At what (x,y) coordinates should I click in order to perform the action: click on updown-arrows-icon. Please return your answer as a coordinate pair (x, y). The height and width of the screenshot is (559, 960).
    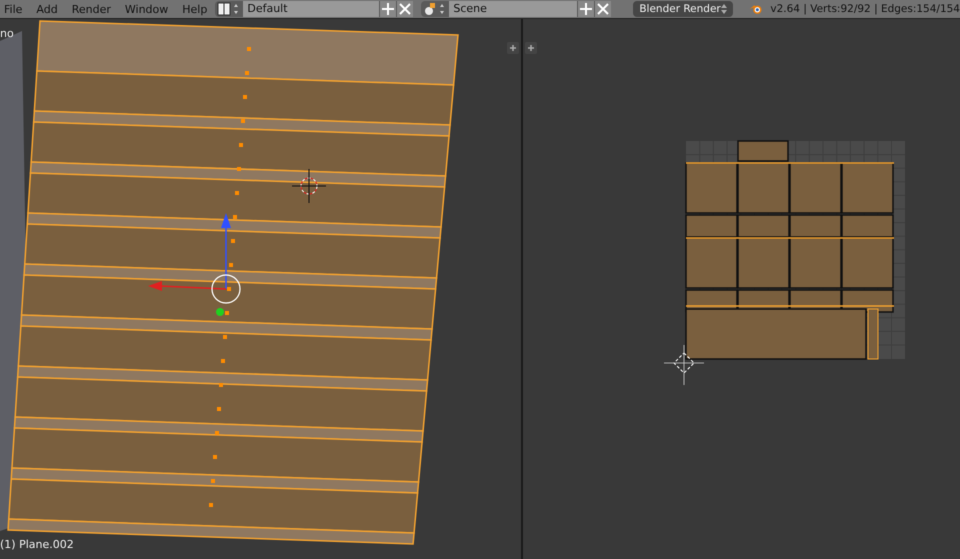
    Looking at the image, I should click on (723, 9).